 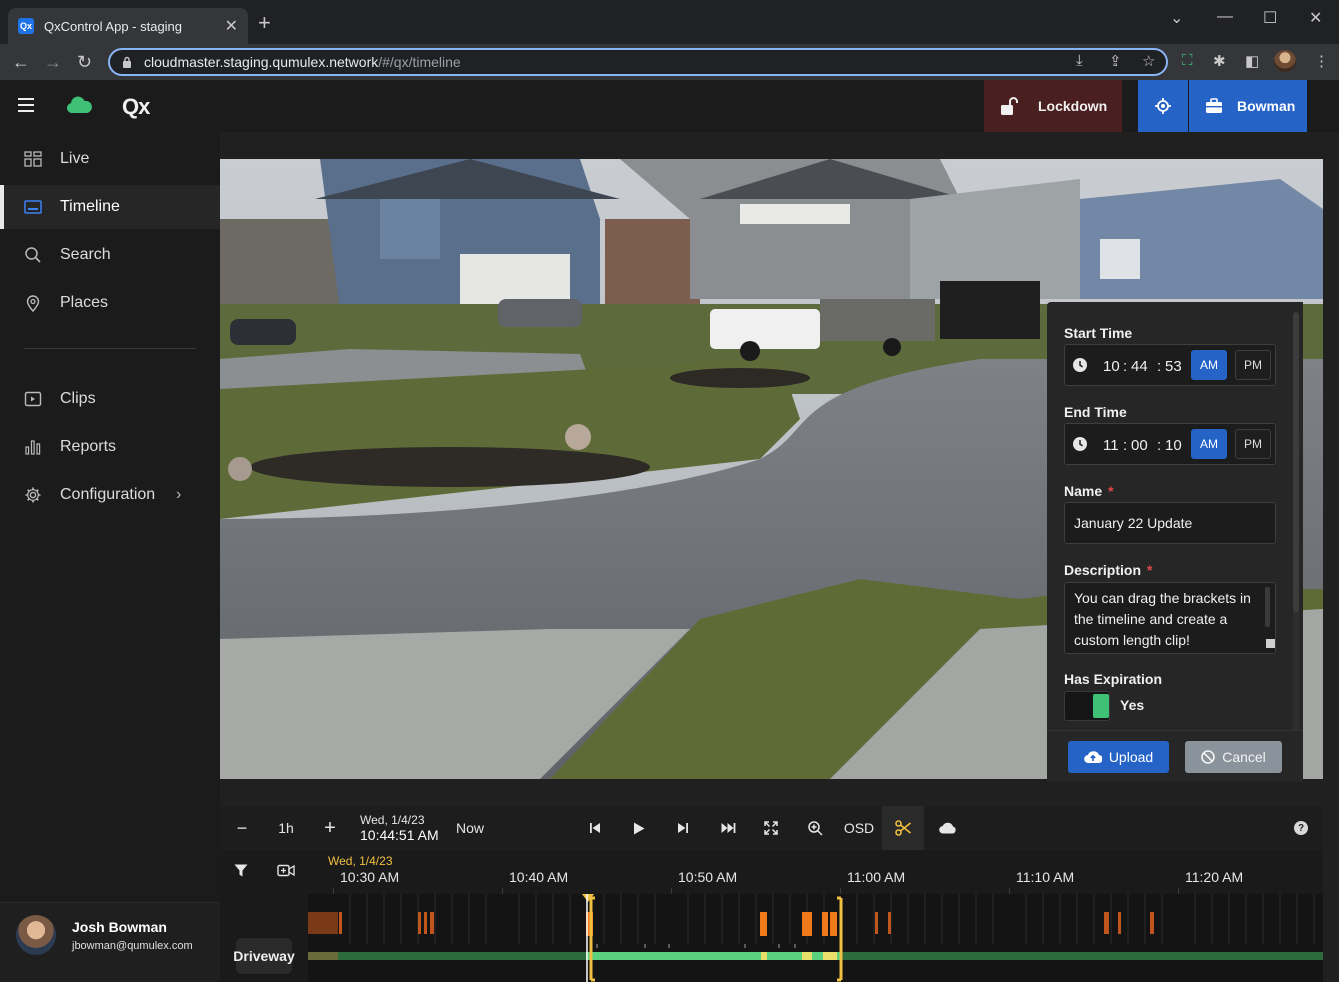 What do you see at coordinates (26, 105) in the screenshot?
I see `hamburger-menu-icon` at bounding box center [26, 105].